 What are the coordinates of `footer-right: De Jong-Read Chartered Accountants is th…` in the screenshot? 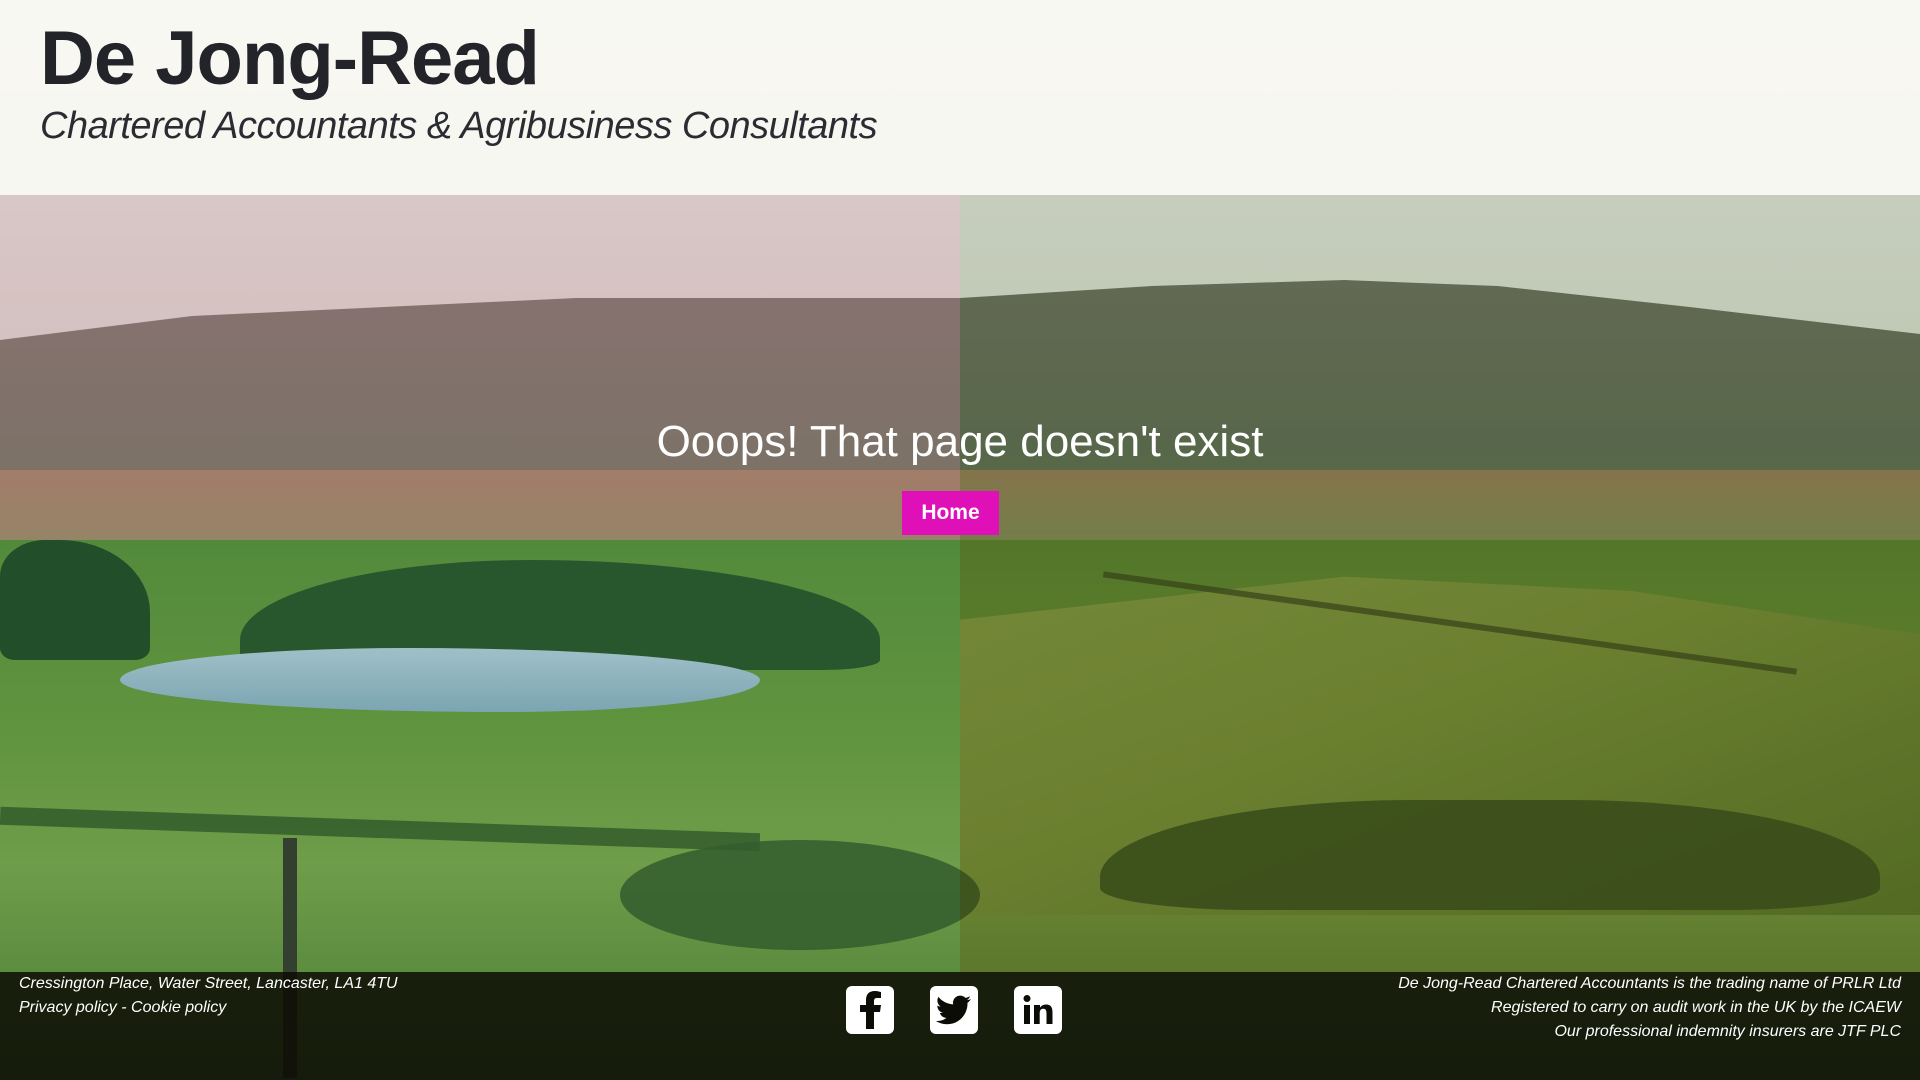 It's located at (1649, 1008).